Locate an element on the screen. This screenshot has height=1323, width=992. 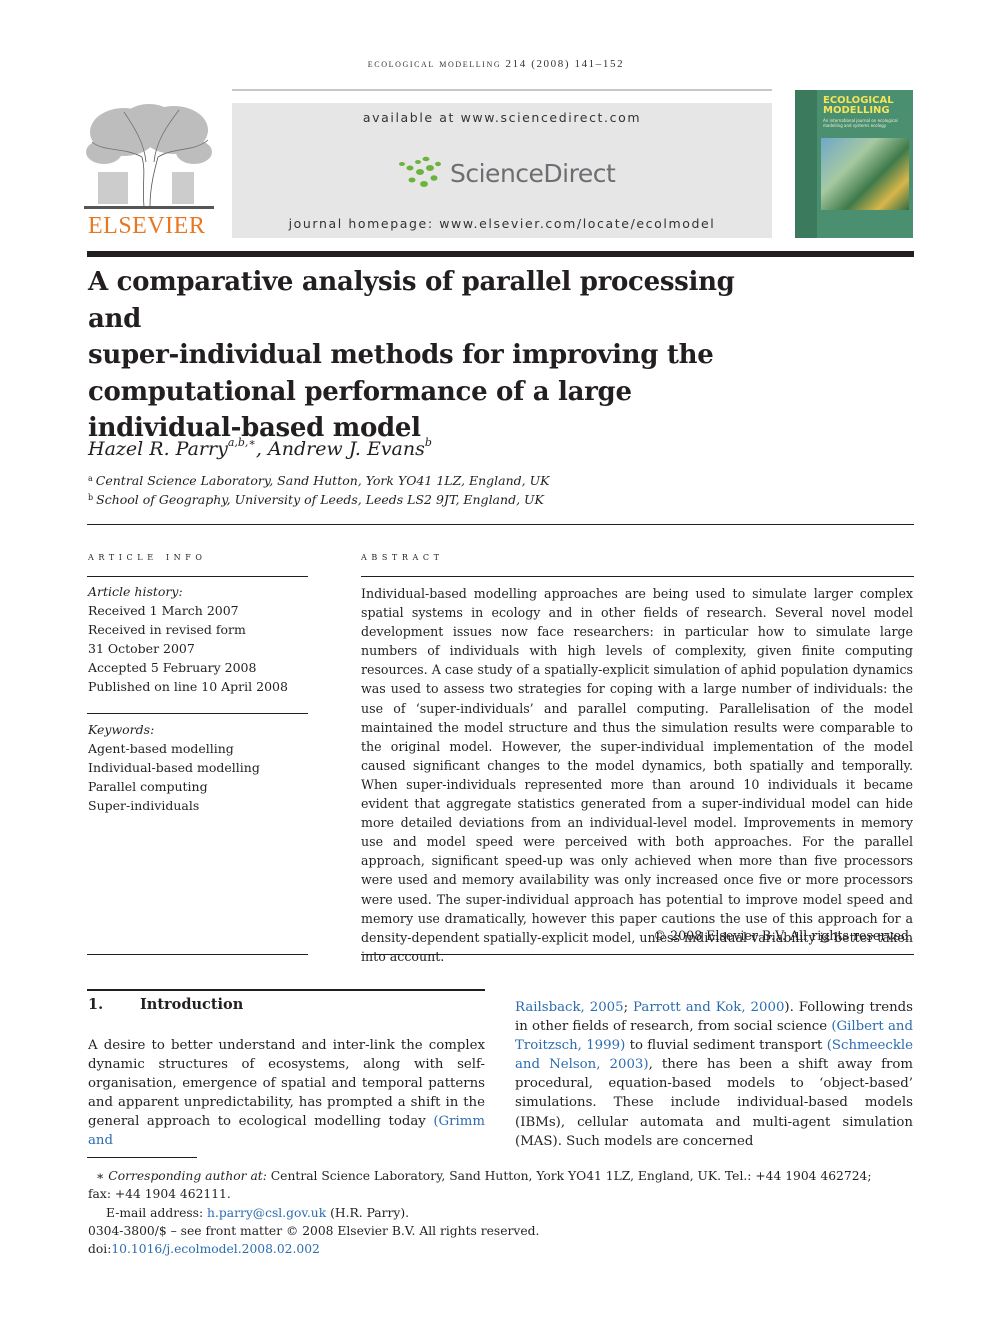
cover-title-line: MODELLING is located at coordinates (856, 110).